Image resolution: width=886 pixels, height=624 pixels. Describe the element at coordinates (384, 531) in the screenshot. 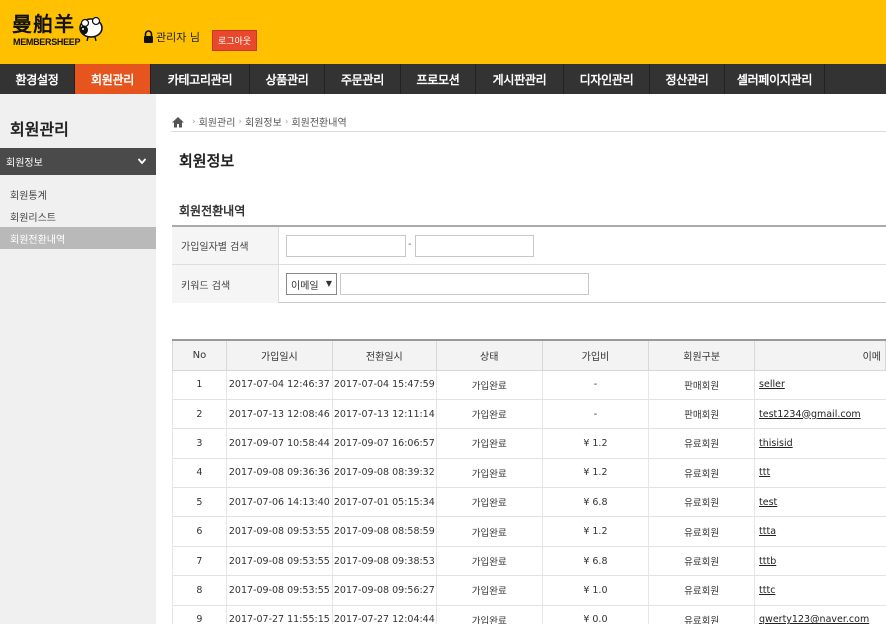

I see `cell-converted-at: 2017-09-08 08:58:59` at that location.